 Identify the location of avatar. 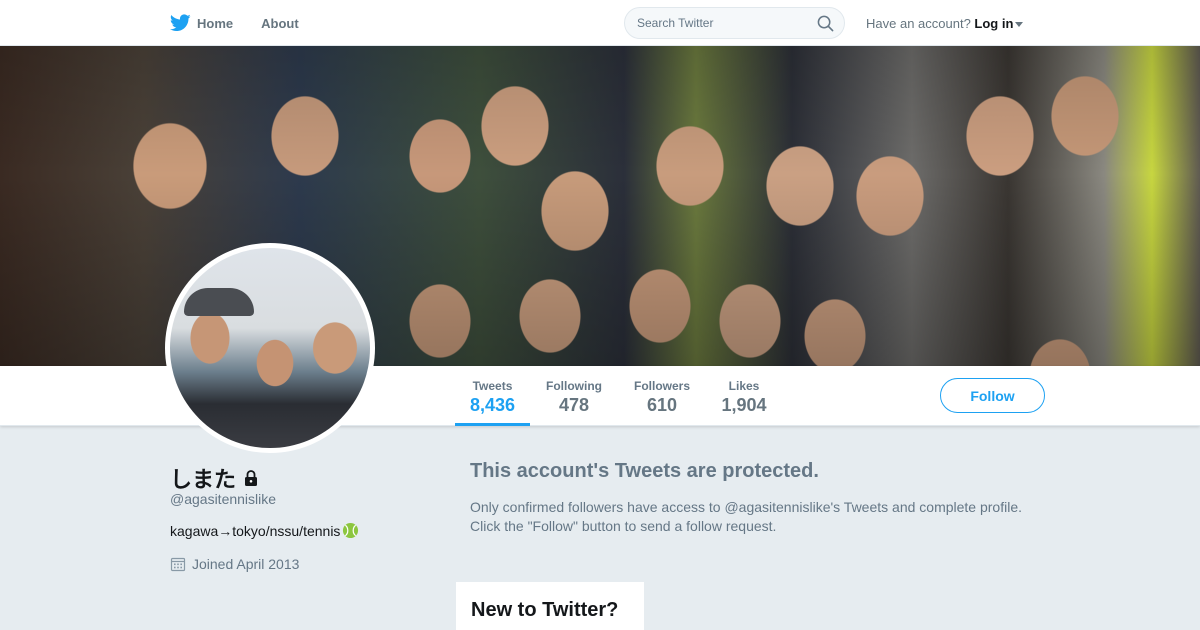
(270, 348).